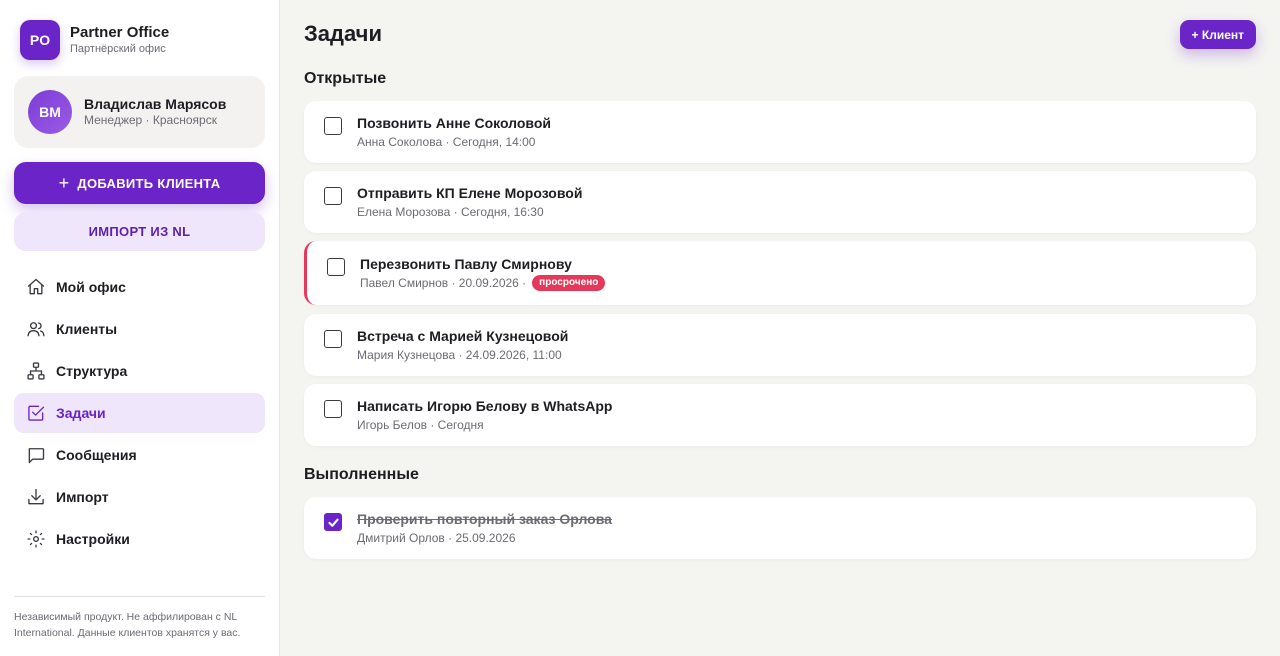 The height and width of the screenshot is (656, 1280). What do you see at coordinates (139, 287) in the screenshot?
I see `sidebar-item-my-office: Мой офис` at bounding box center [139, 287].